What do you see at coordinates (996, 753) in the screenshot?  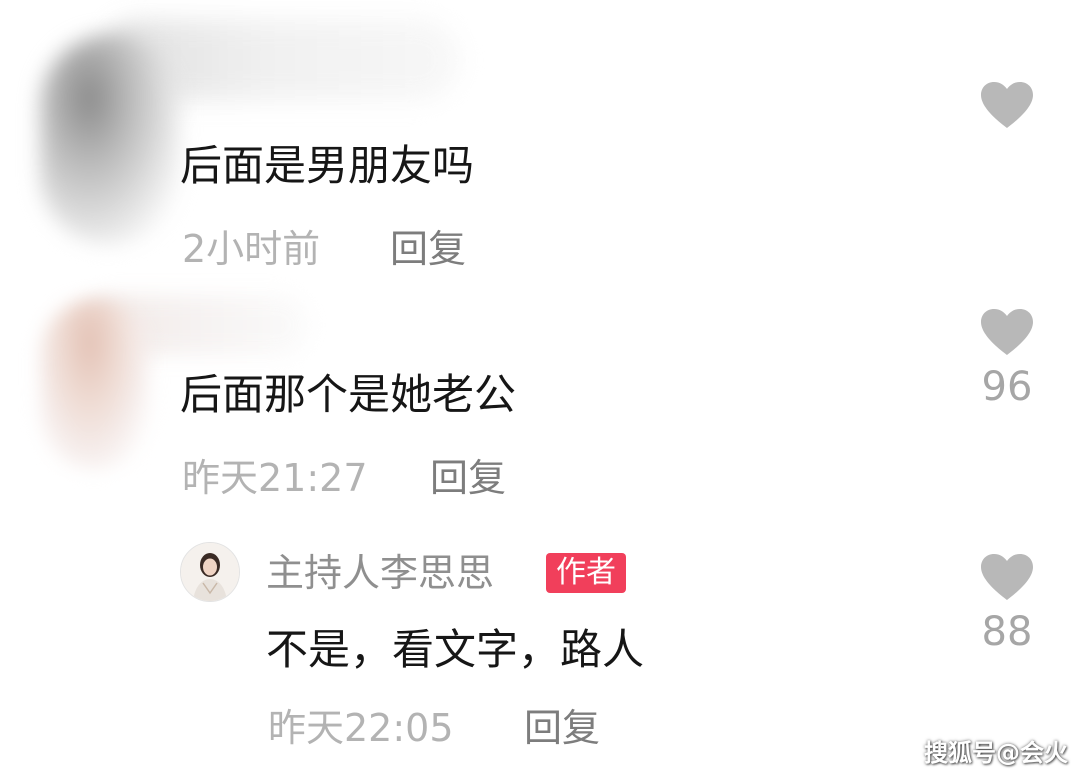 I see `watermark: 搜狐号@会火` at bounding box center [996, 753].